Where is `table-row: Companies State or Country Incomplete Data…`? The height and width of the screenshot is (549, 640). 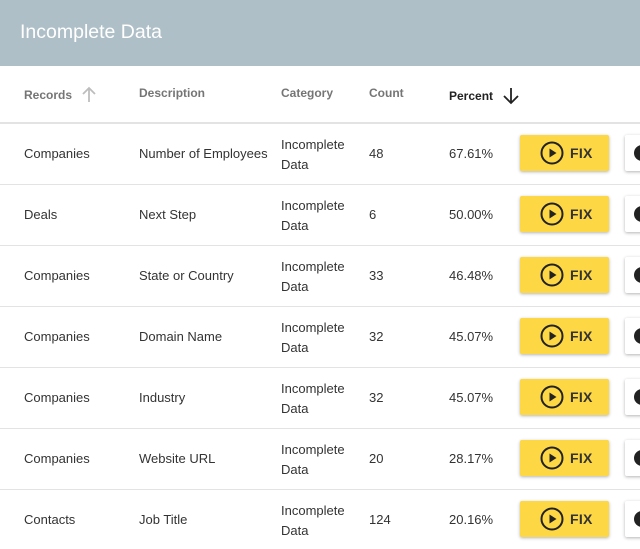 table-row: Companies State or Country Incomplete Data… is located at coordinates (320, 275).